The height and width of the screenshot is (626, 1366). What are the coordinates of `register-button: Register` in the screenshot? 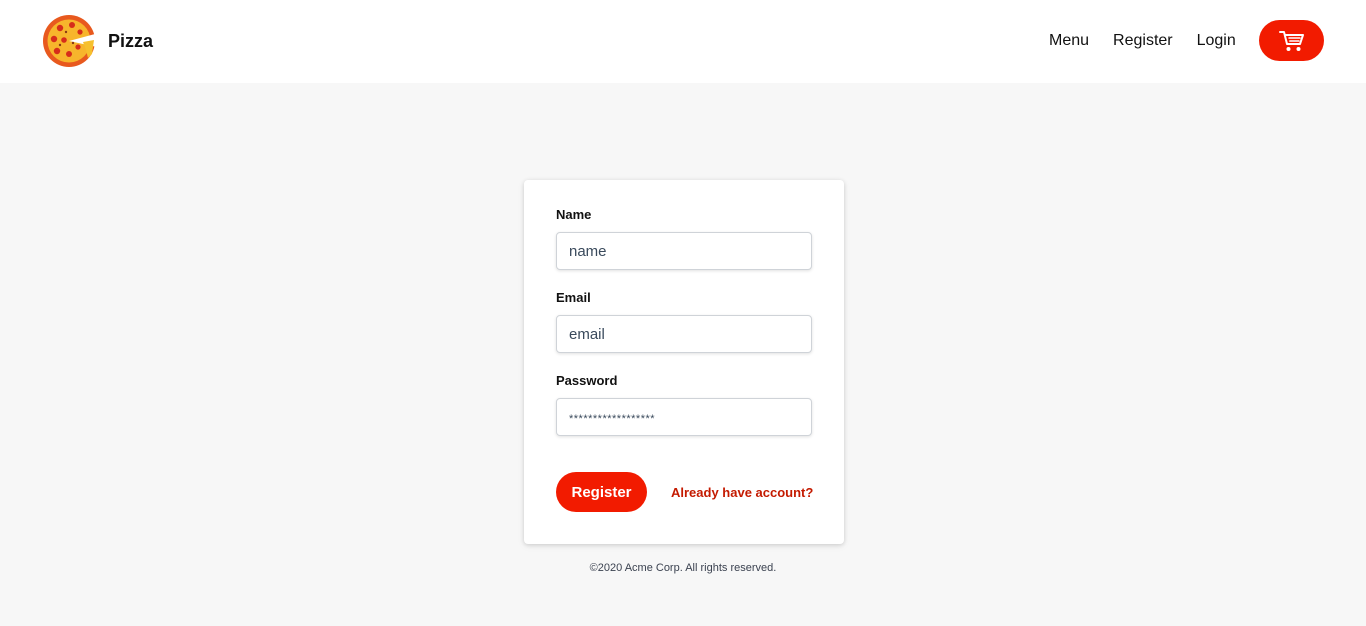 It's located at (601, 492).